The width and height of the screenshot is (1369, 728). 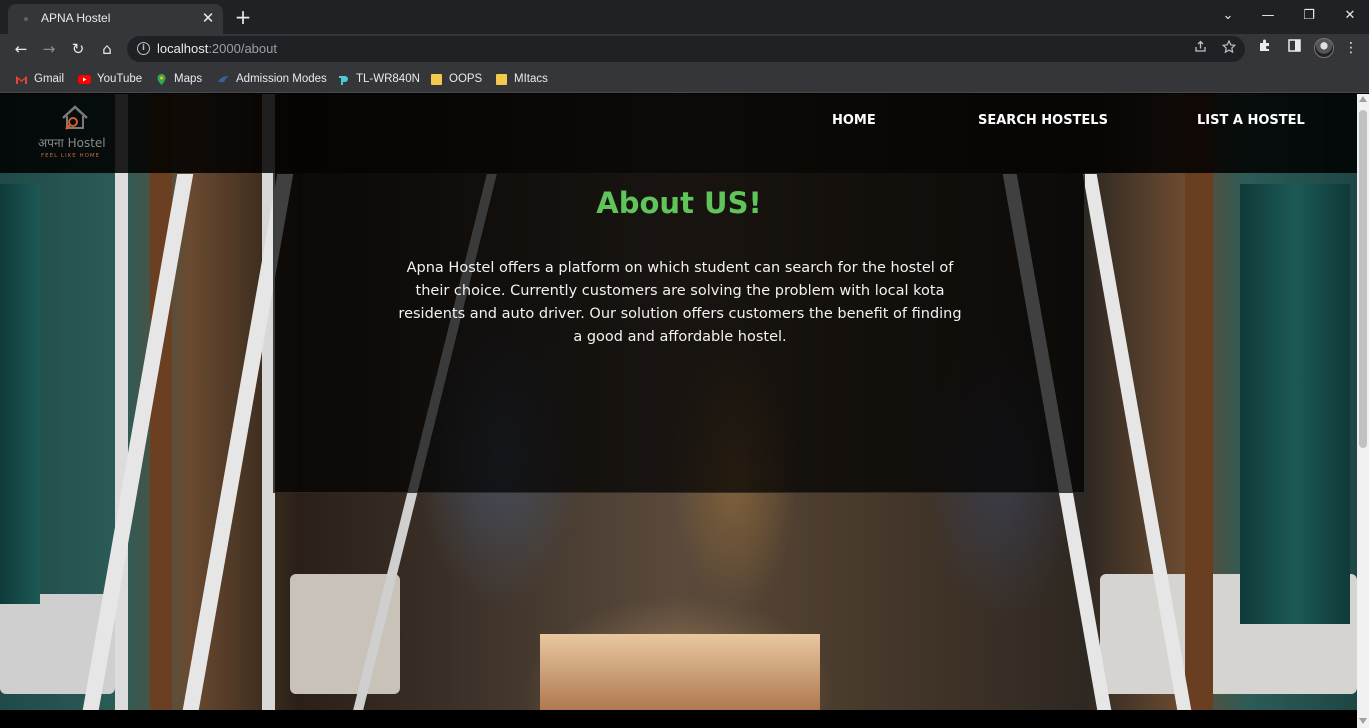 I want to click on vertical-scrollbar, so click(x=1363, y=411).